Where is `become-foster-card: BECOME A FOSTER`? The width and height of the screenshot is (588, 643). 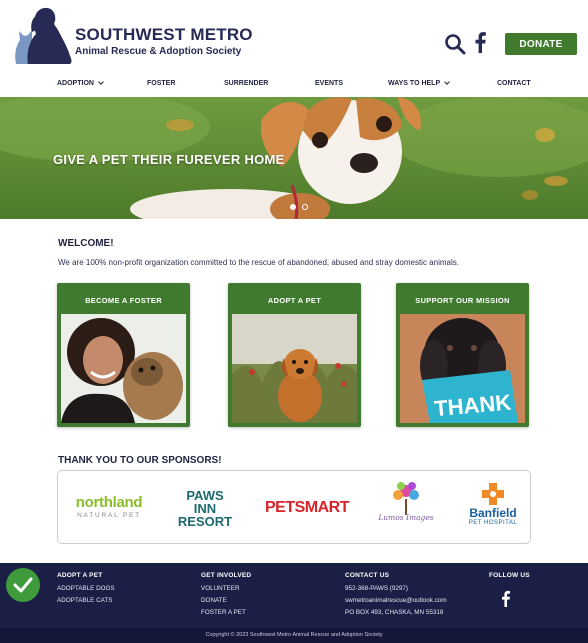
become-foster-card: BECOME A FOSTER is located at coordinates (123, 355).